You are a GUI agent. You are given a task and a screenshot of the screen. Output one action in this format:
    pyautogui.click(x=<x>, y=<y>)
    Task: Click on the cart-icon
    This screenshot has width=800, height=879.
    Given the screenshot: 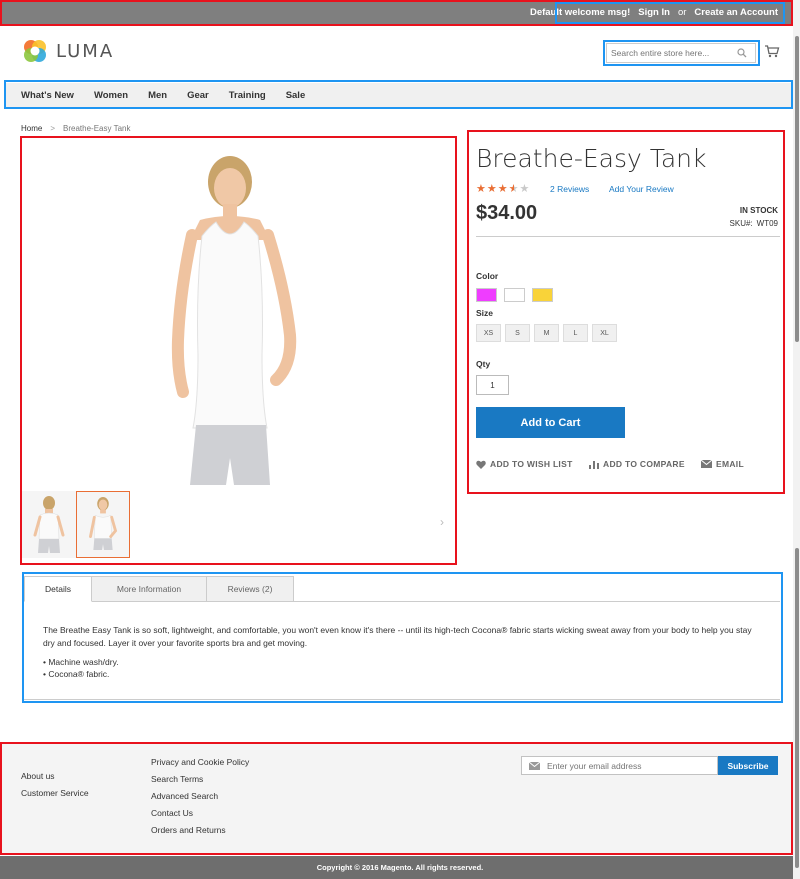 What is the action you would take?
    pyautogui.click(x=772, y=51)
    